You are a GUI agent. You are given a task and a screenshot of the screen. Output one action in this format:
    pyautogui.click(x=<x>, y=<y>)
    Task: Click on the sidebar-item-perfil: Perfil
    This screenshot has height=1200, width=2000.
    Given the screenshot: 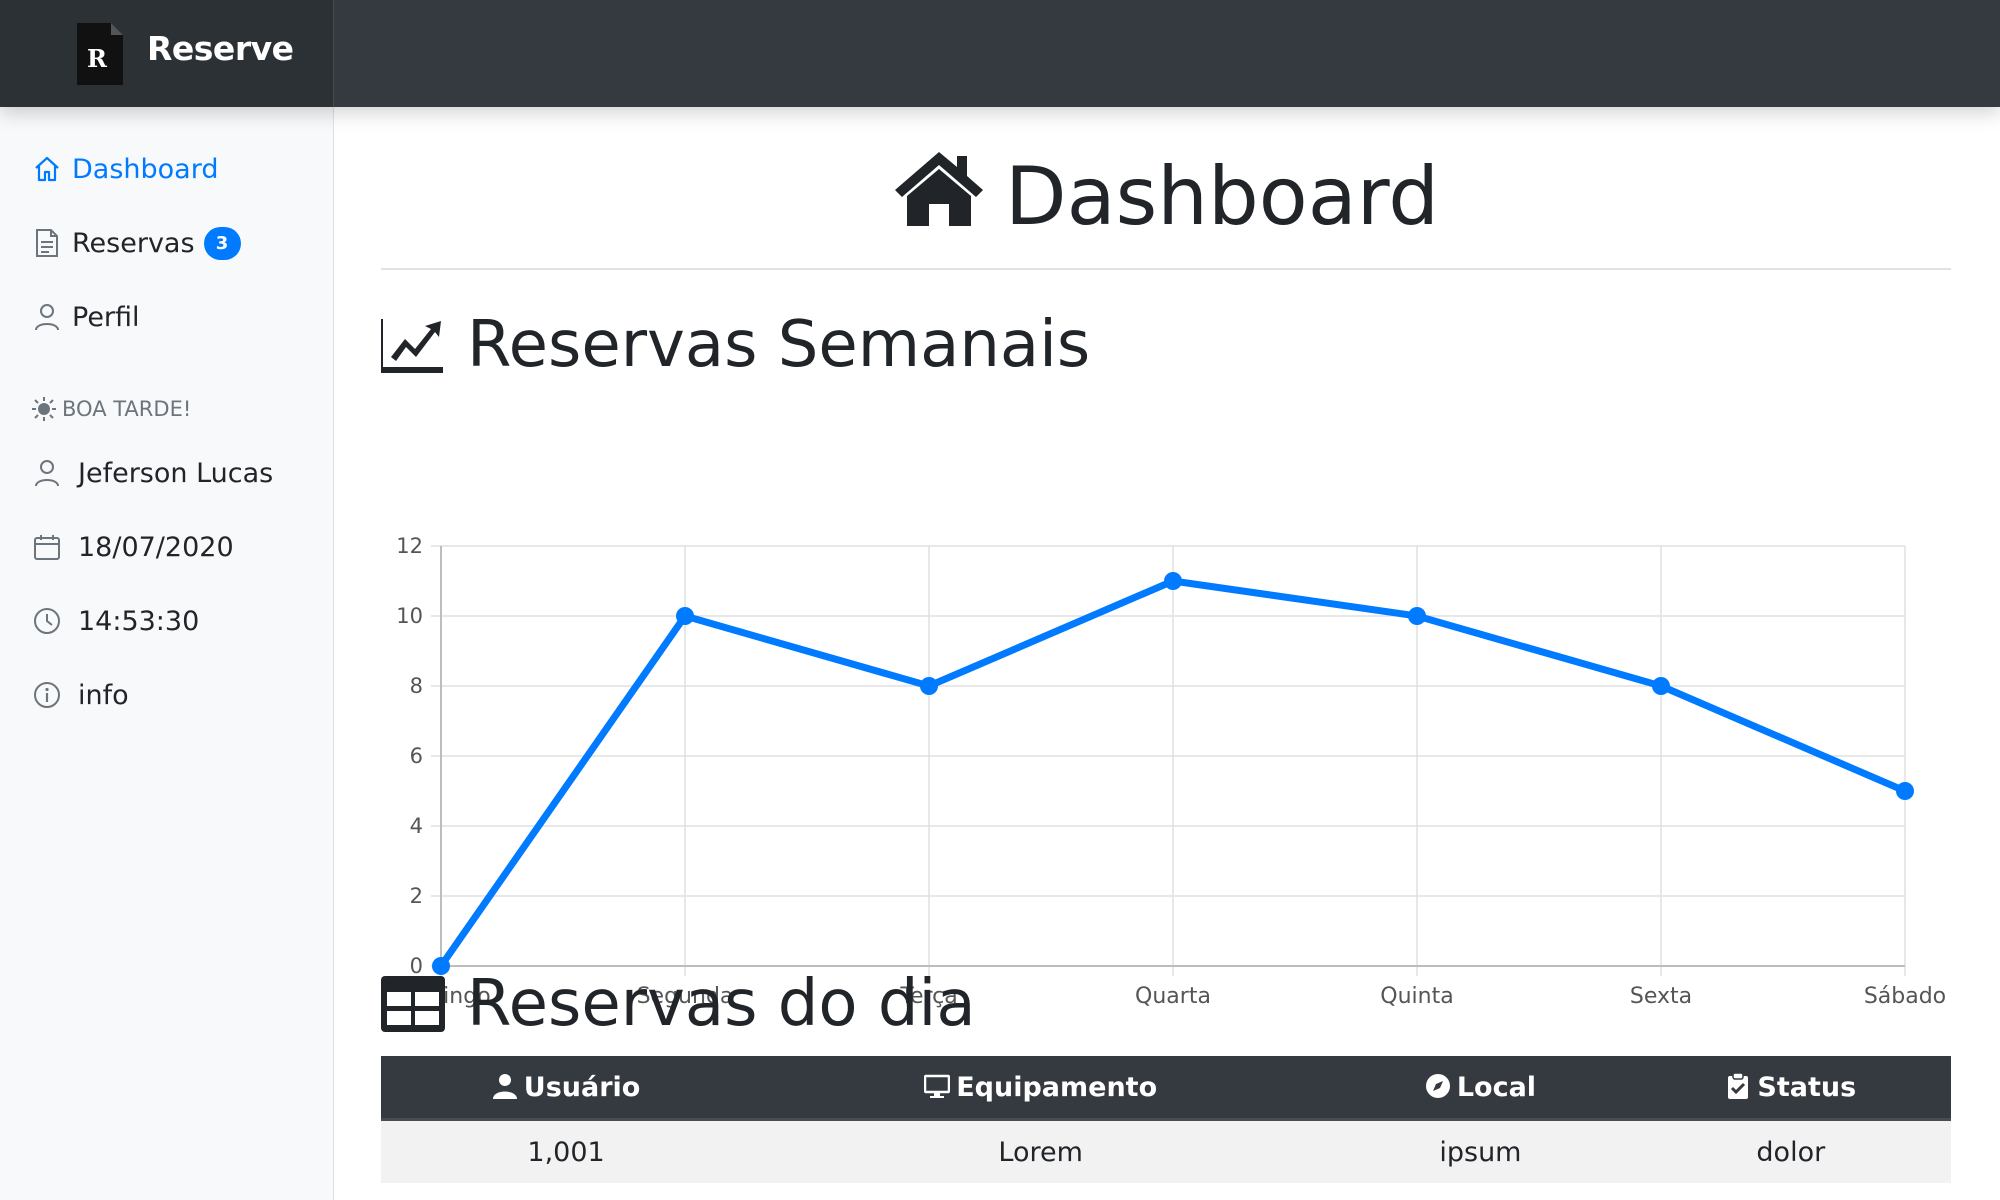 What is the action you would take?
    pyautogui.click(x=86, y=317)
    